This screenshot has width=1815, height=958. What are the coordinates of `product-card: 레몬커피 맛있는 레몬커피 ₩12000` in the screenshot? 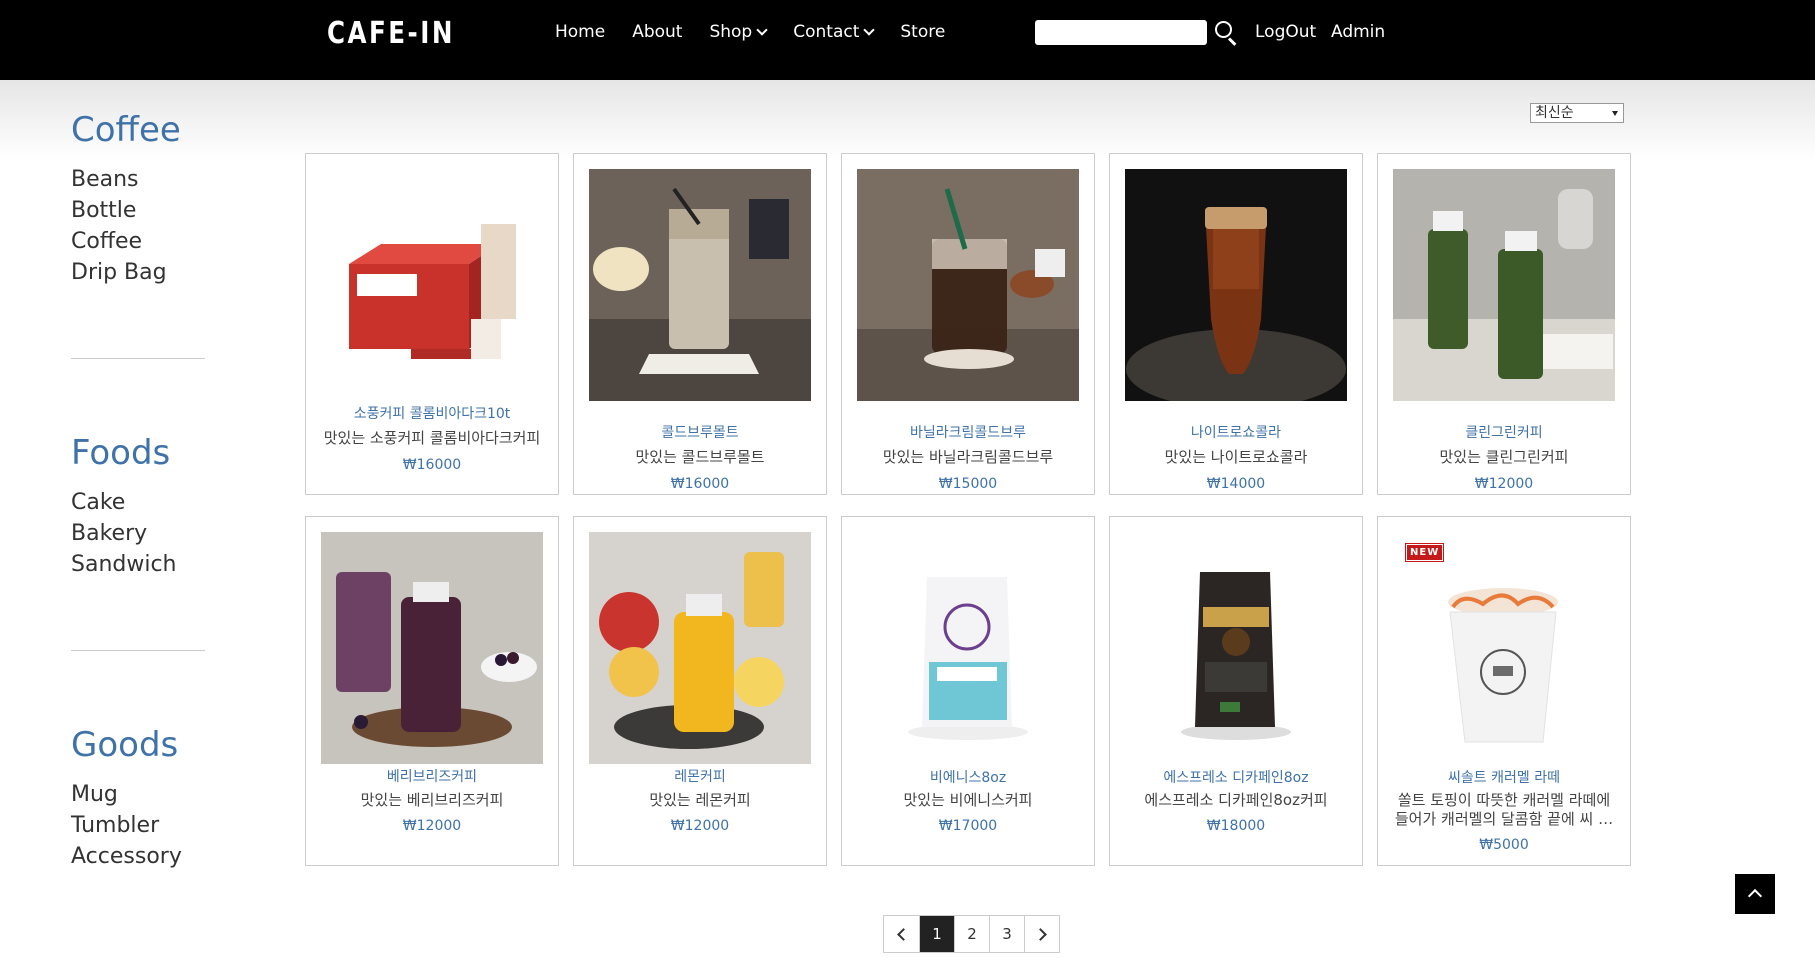 It's located at (700, 691).